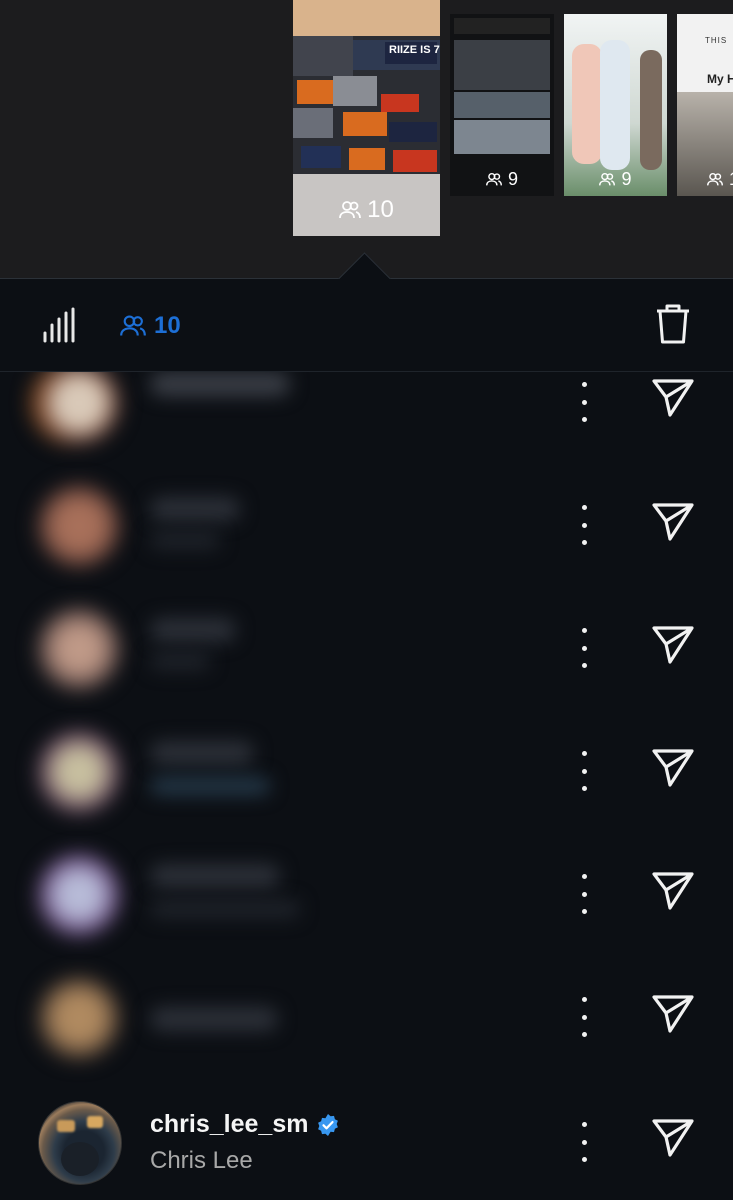 Image resolution: width=733 pixels, height=1200 pixels. Describe the element at coordinates (229, 1124) in the screenshot. I see `username: chris_lee_sm` at that location.